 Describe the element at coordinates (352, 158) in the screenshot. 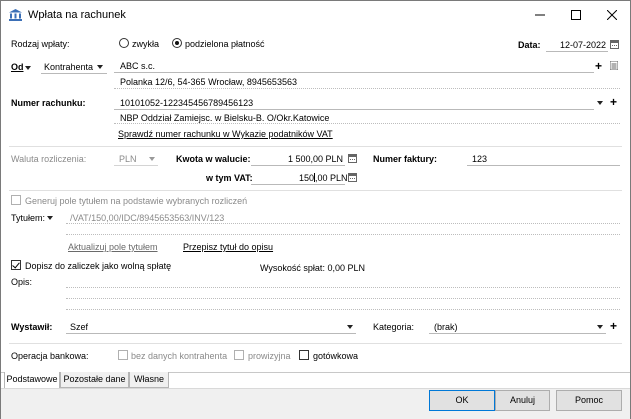

I see `calculator-icon` at that location.